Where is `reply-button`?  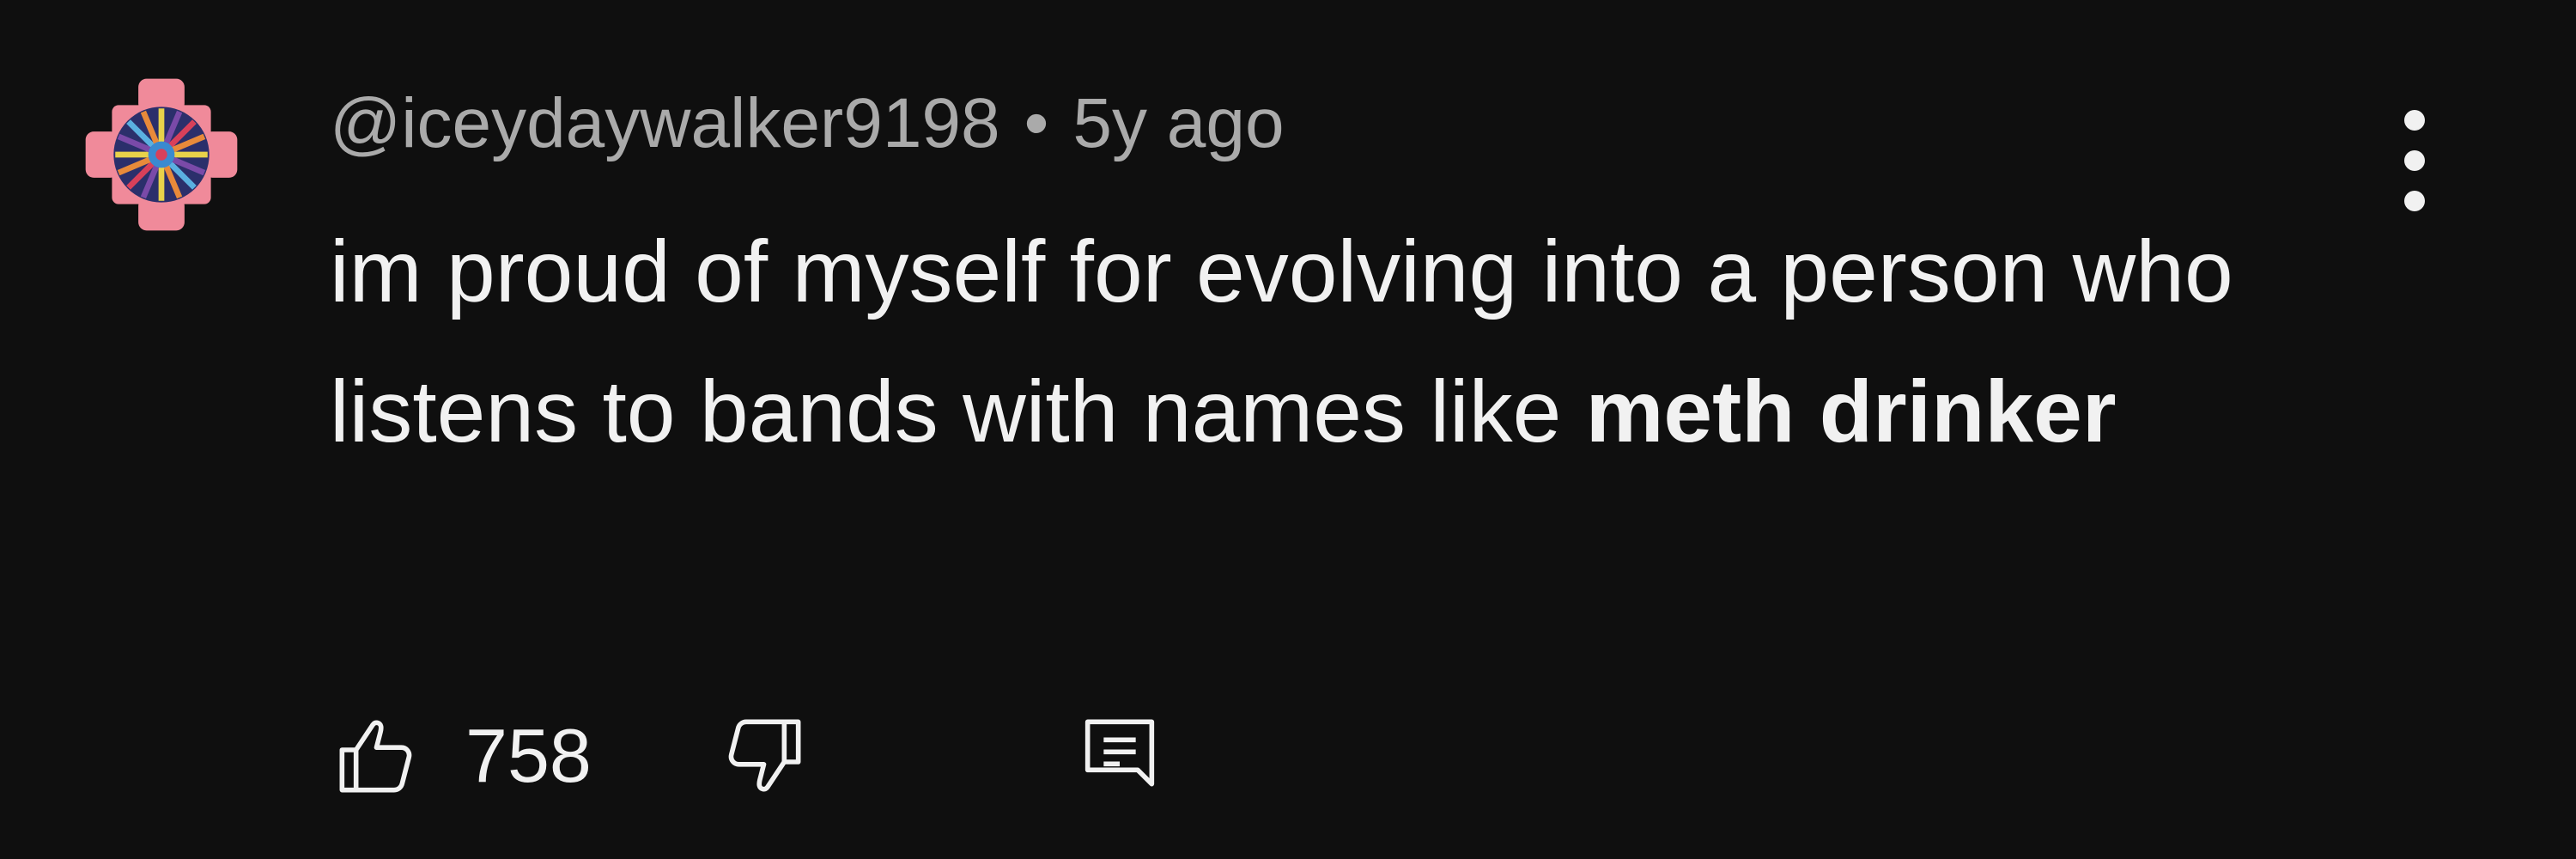 reply-button is located at coordinates (1119, 755).